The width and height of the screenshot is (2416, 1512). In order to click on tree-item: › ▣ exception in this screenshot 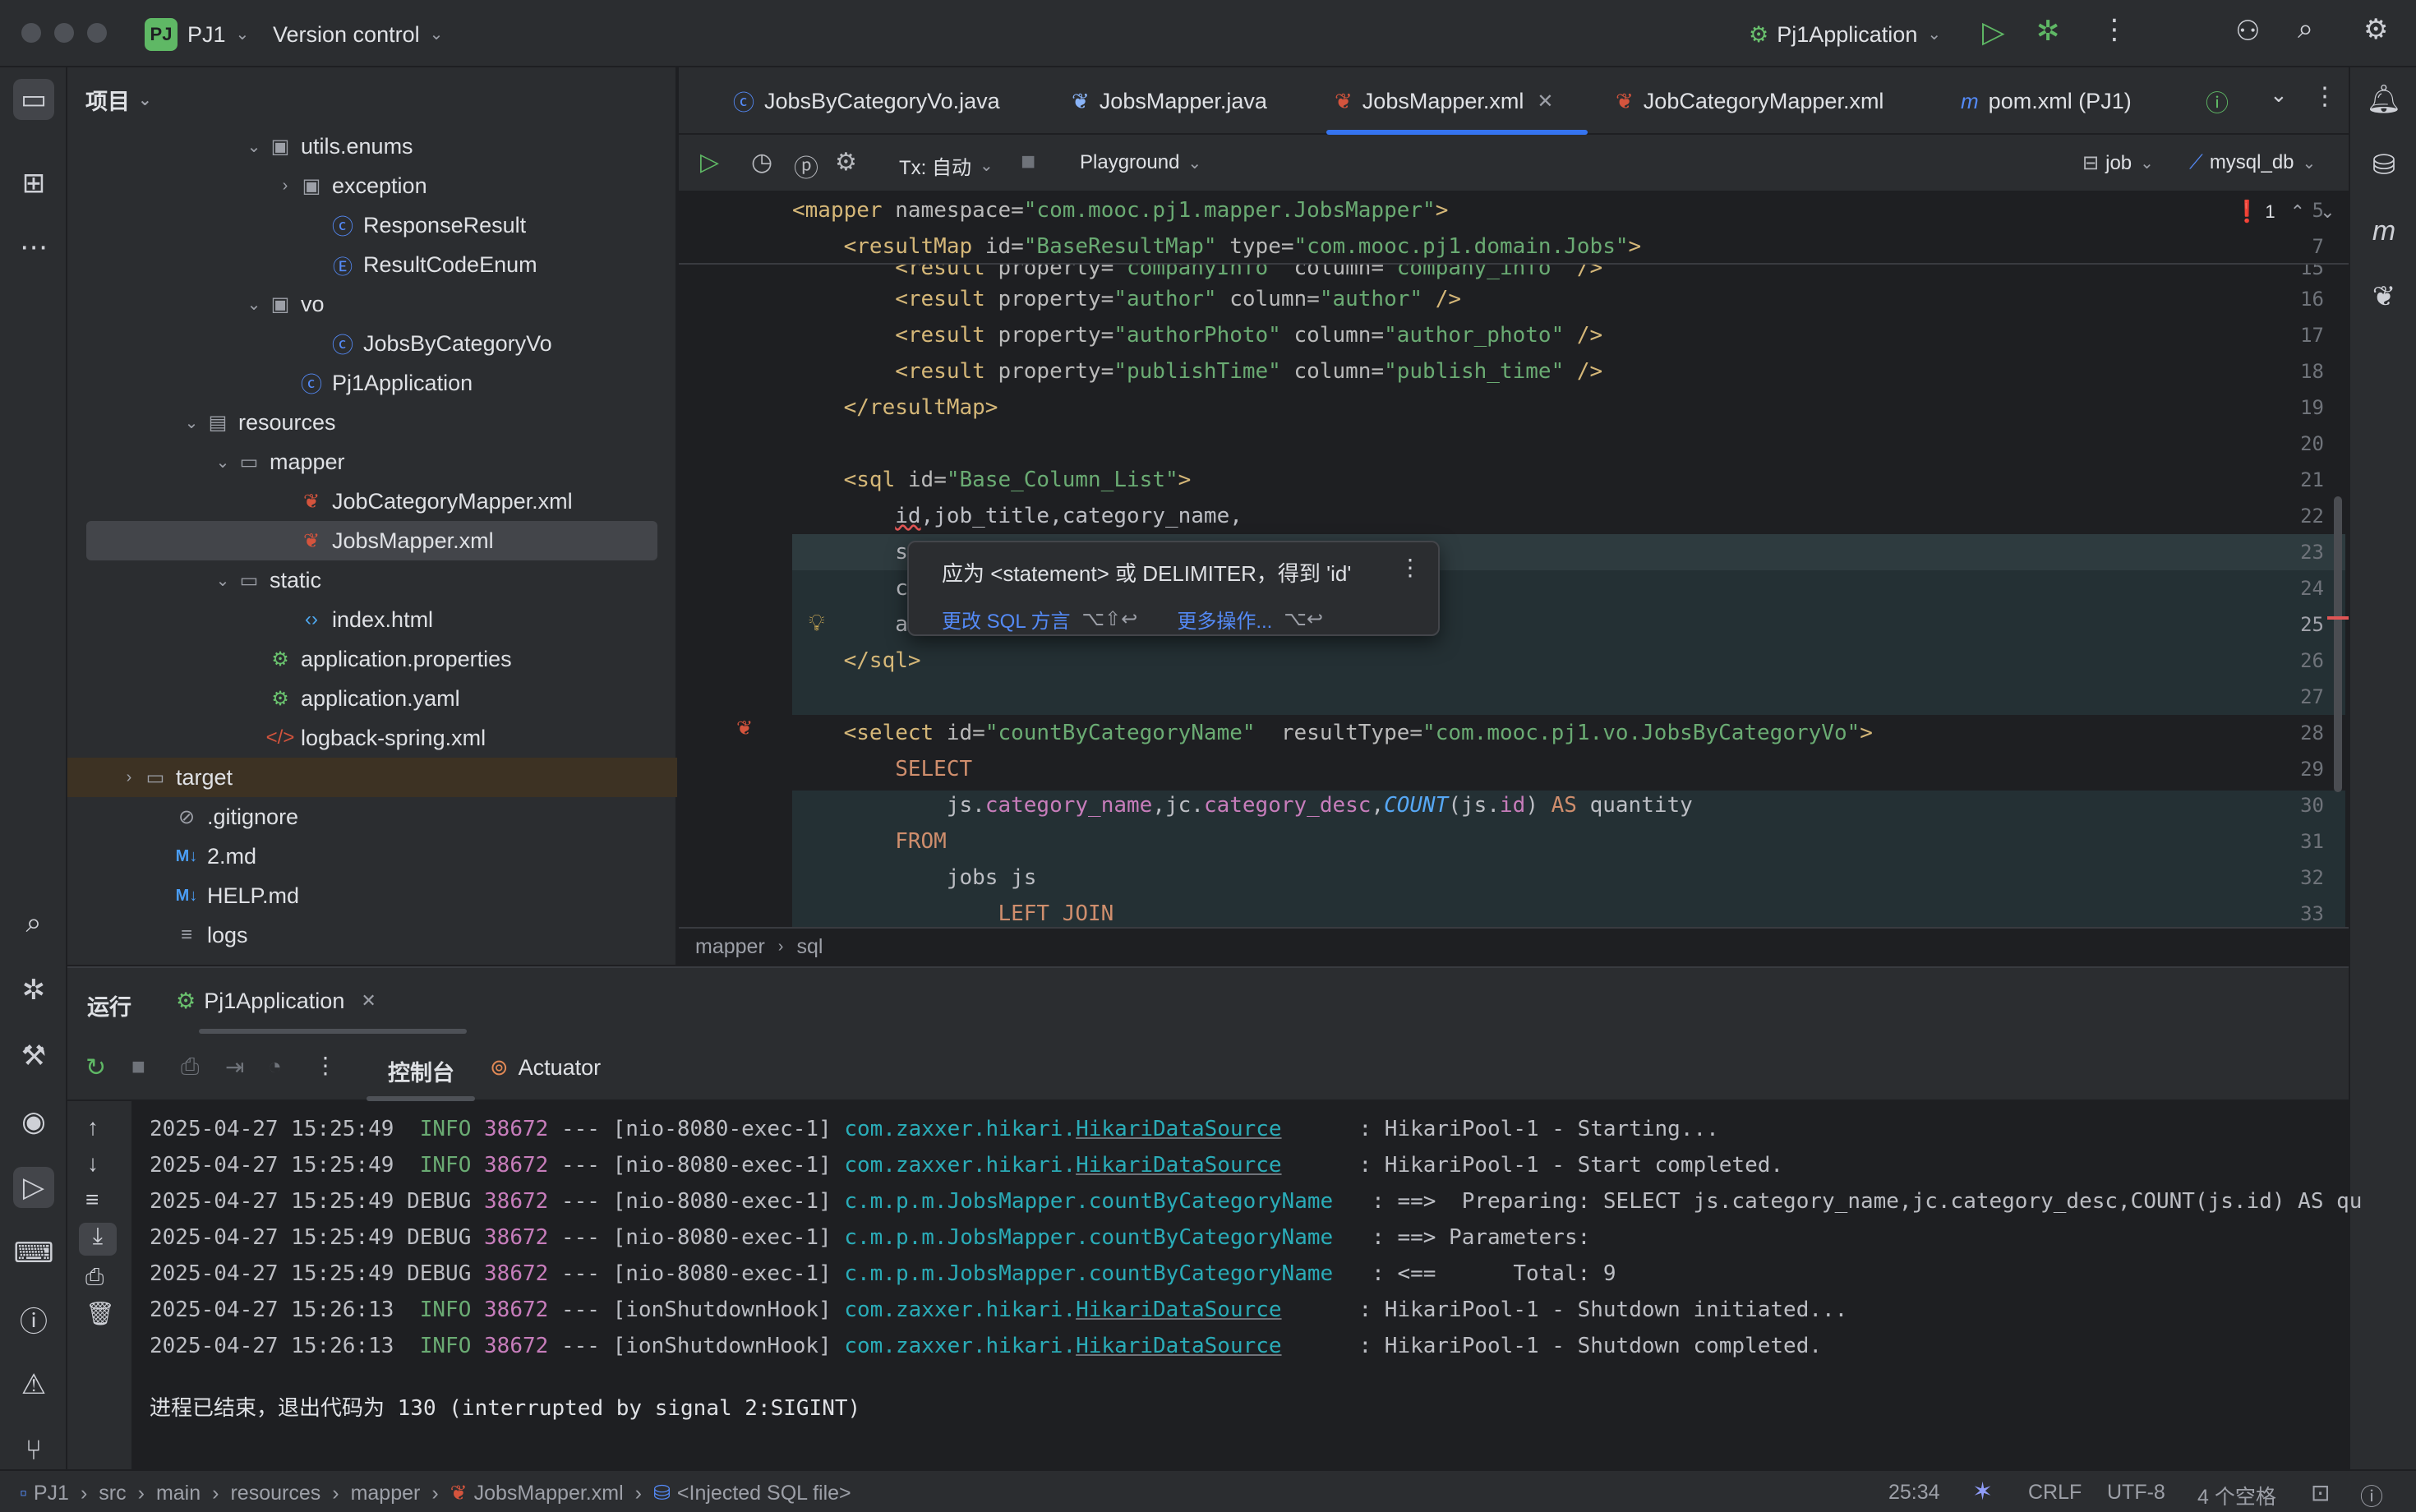, I will do `click(350, 186)`.